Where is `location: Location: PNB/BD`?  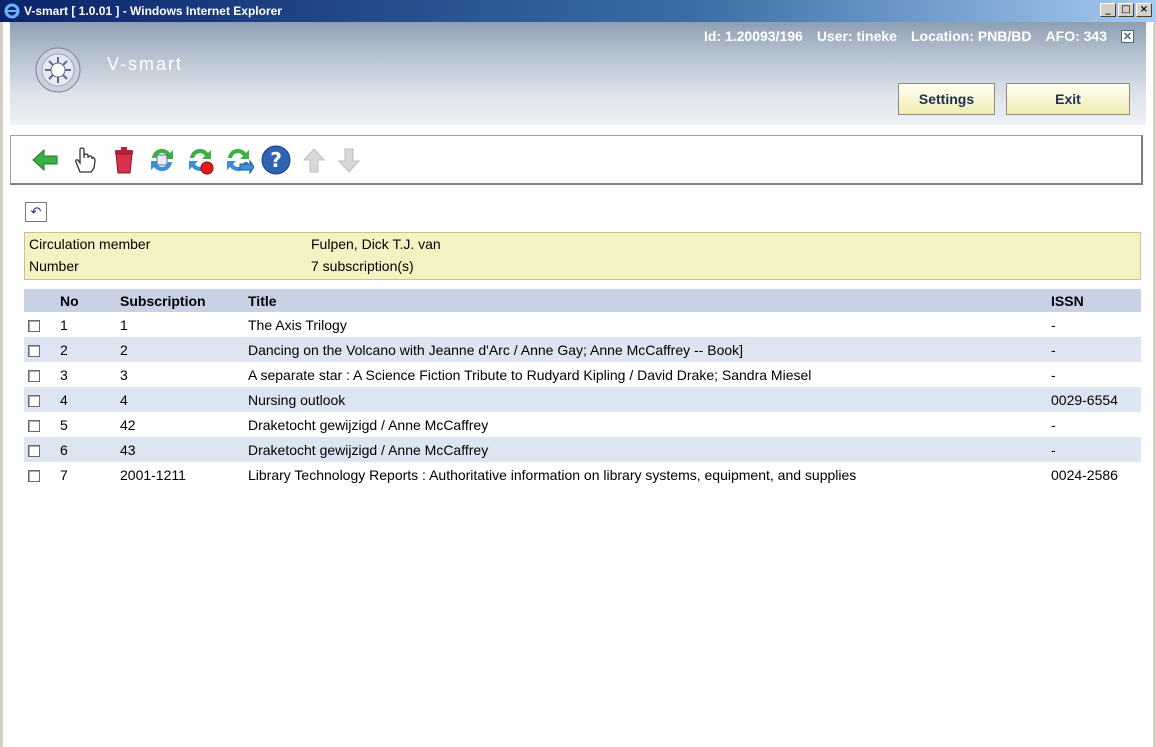 location: Location: PNB/BD is located at coordinates (971, 36).